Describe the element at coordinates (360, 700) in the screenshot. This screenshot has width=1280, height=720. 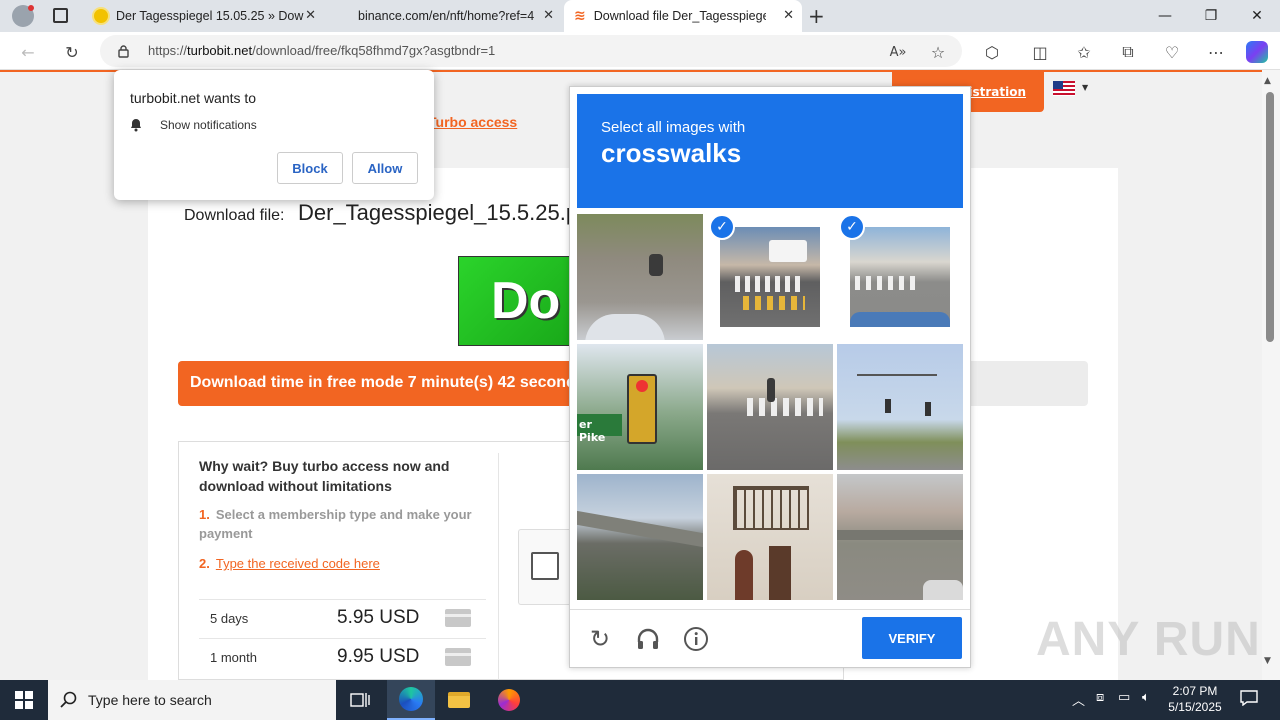
I see `task-view-icon` at that location.